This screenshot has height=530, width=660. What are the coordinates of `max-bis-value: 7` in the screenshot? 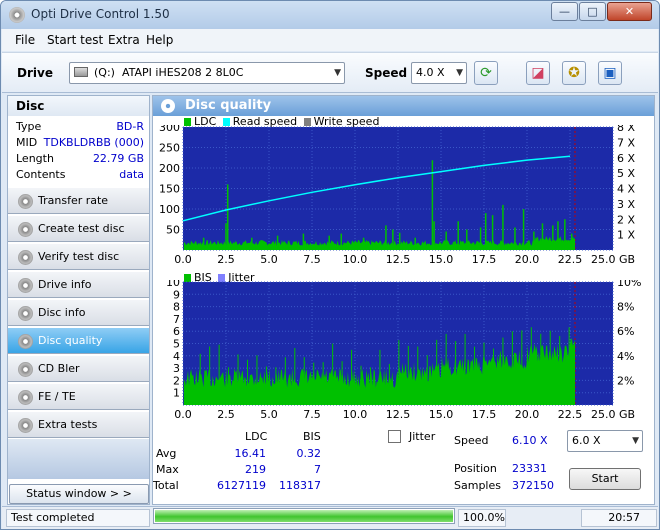 It's located at (317, 469).